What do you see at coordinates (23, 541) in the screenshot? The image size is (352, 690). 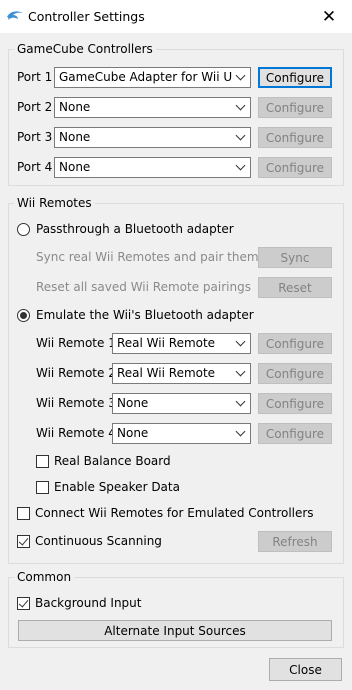 I see `continuous-scanning-checkbox` at bounding box center [23, 541].